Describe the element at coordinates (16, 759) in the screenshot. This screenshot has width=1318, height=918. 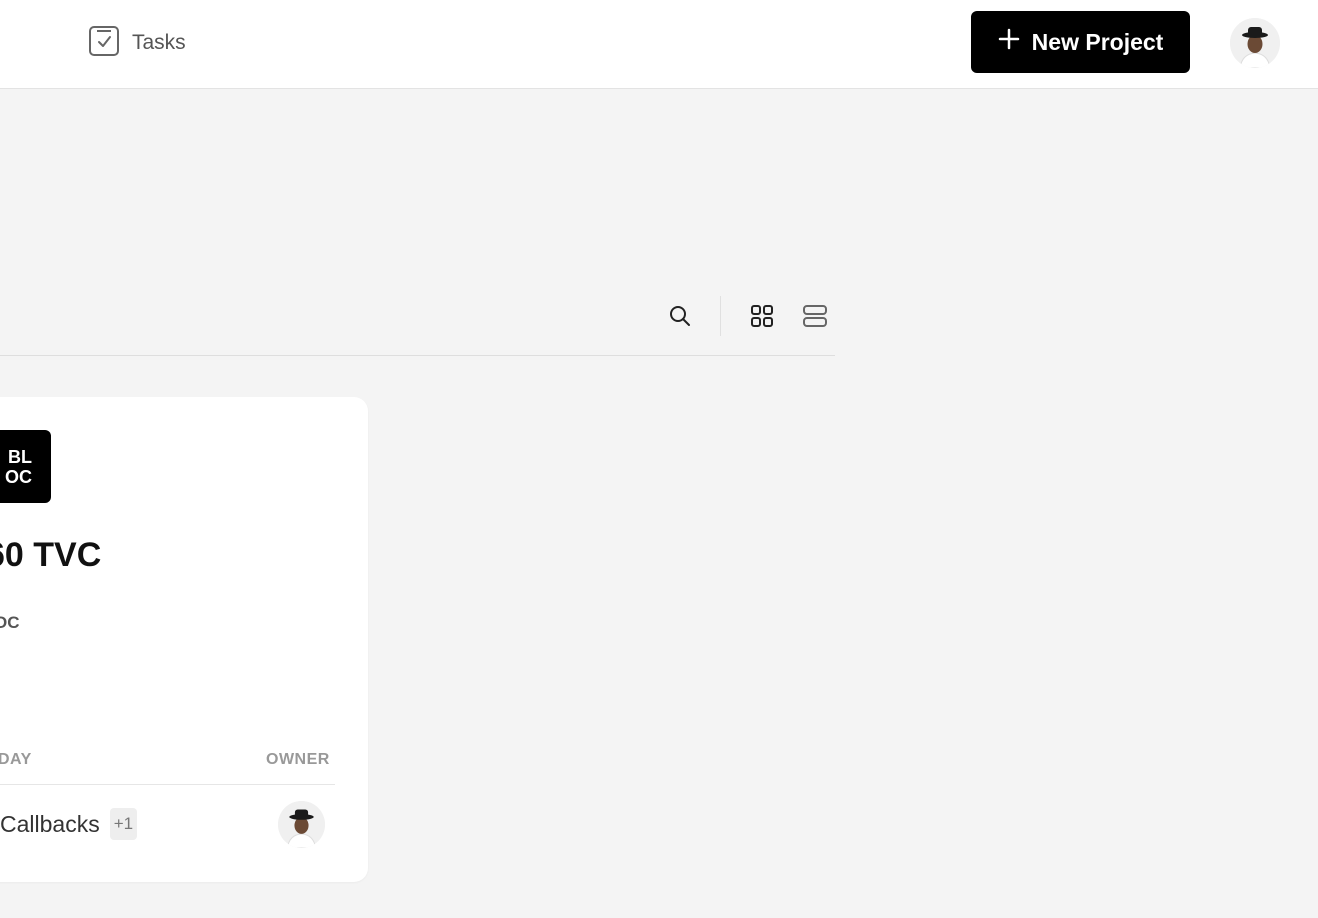
I see `today-column-header: DAY` at that location.